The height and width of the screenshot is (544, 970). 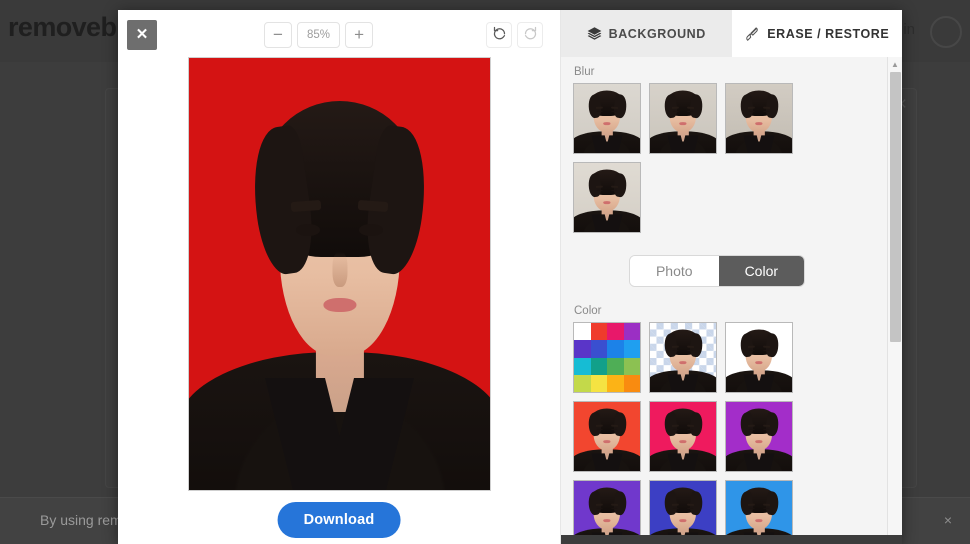 What do you see at coordinates (594, 33) in the screenshot?
I see `layers-icon` at bounding box center [594, 33].